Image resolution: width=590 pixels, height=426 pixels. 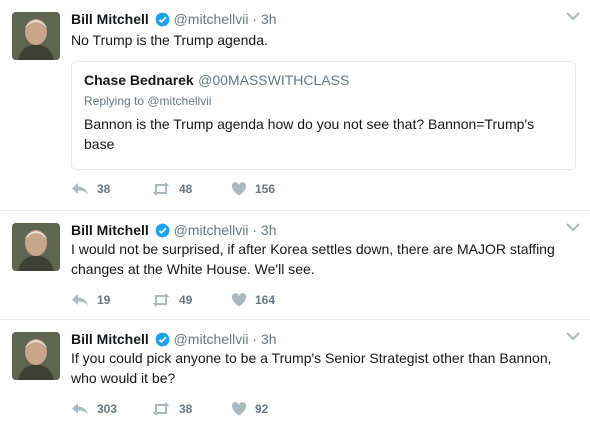 I want to click on like-button: 156, so click(x=271, y=189).